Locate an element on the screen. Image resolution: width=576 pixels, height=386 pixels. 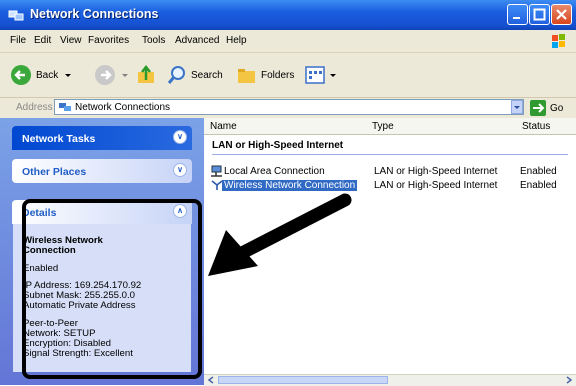
network-tasks-label: Network Tasks is located at coordinates (59, 139).